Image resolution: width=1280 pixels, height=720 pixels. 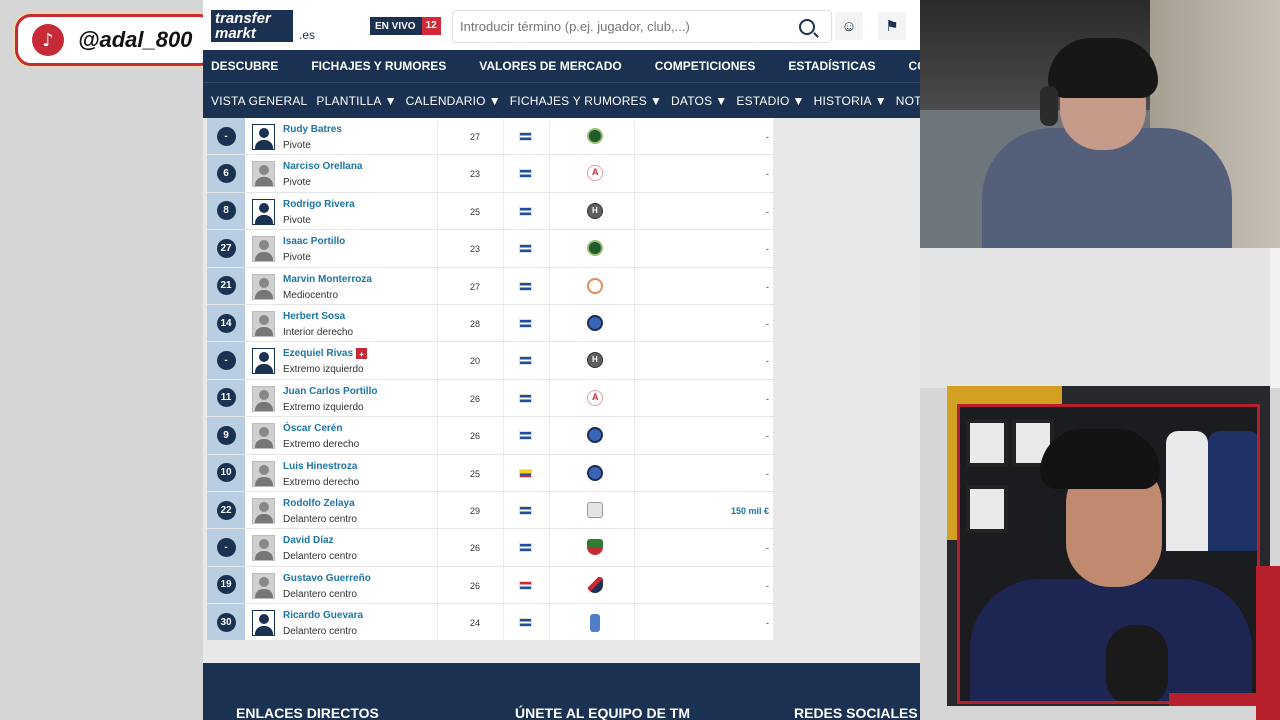 What do you see at coordinates (704, 511) in the screenshot?
I see `market-value: 150 mil €` at bounding box center [704, 511].